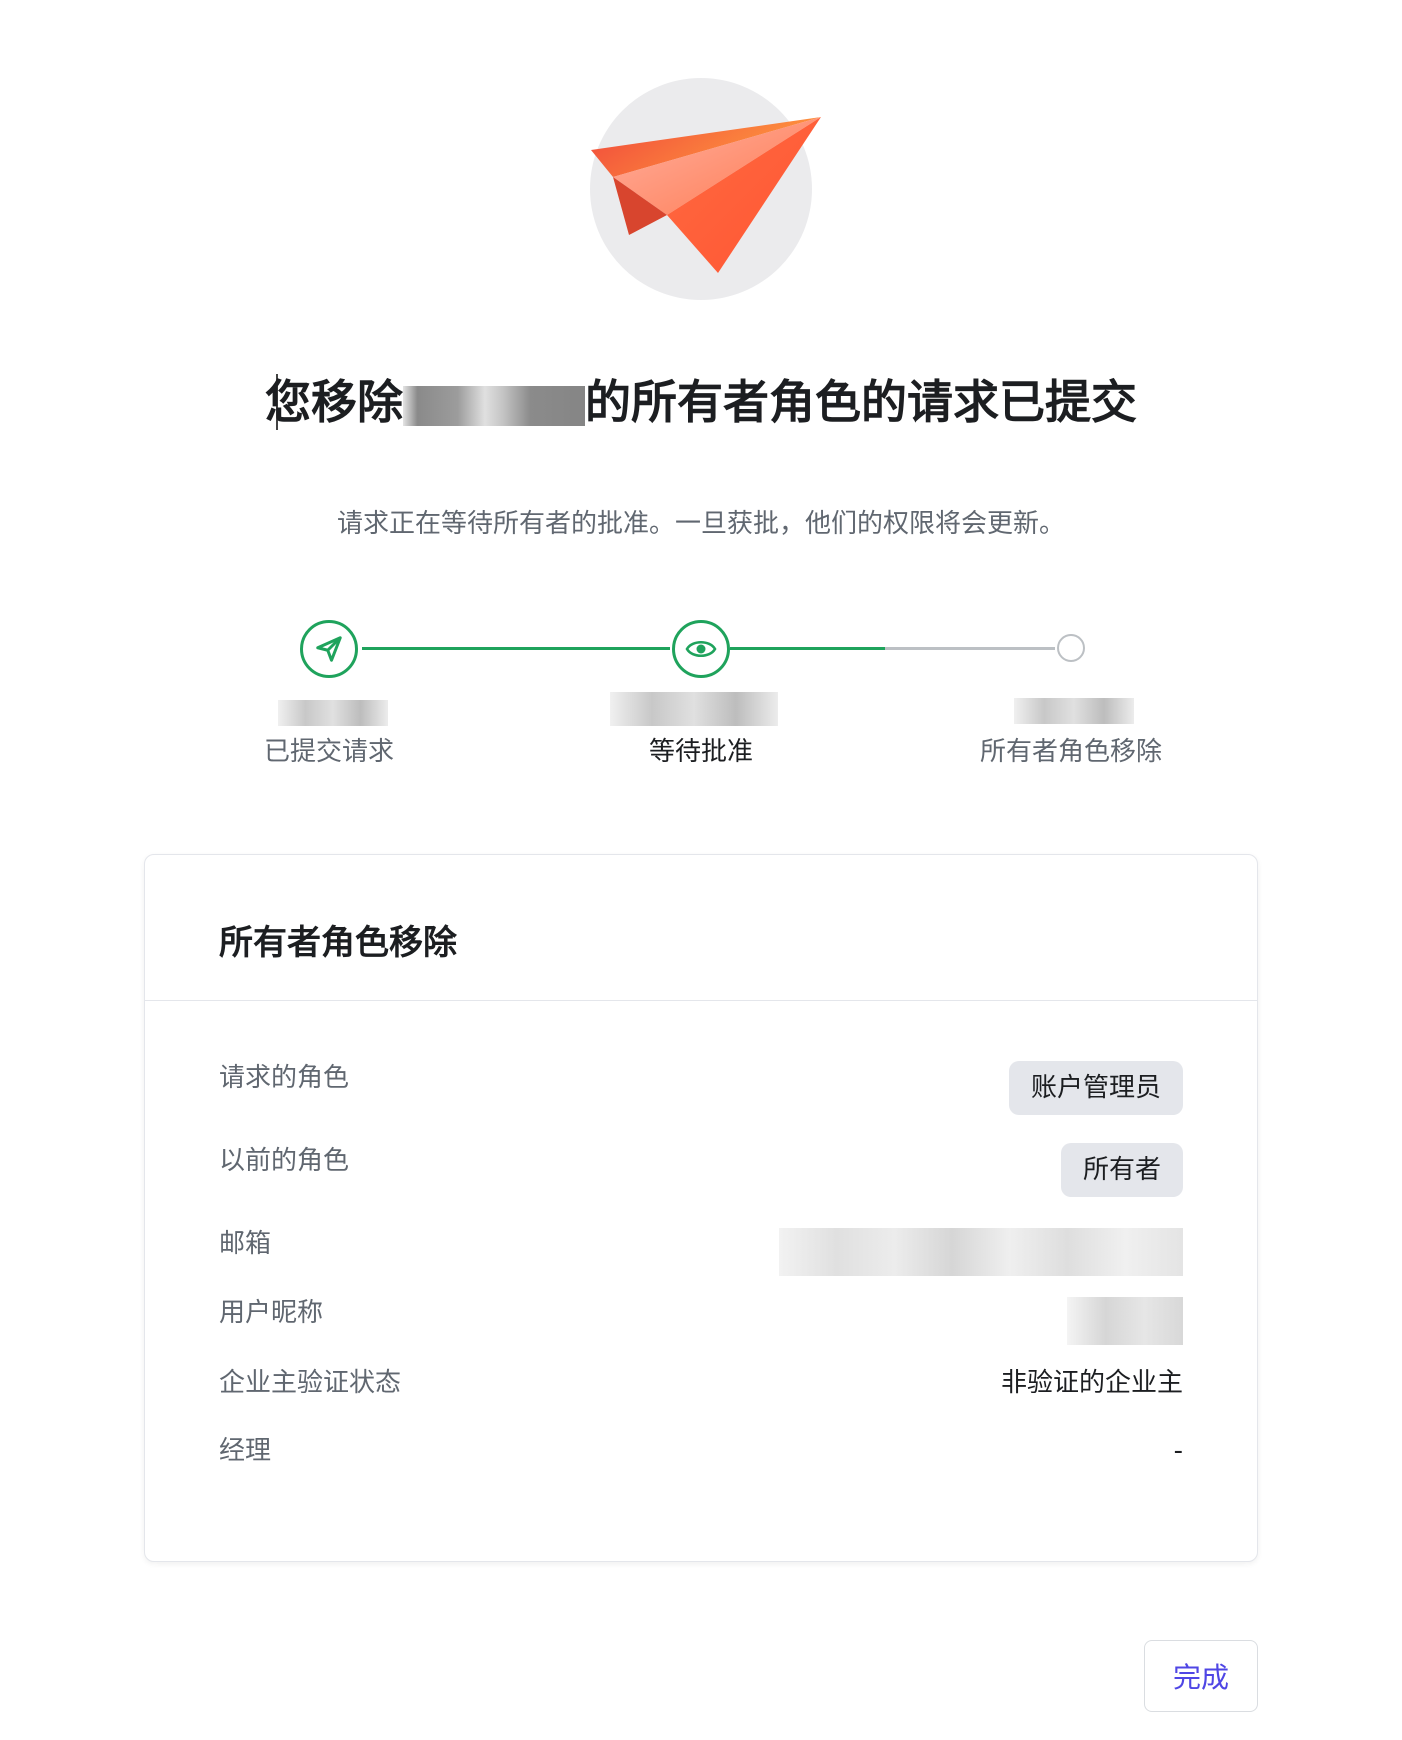 The height and width of the screenshot is (1740, 1402). What do you see at coordinates (700, 524) in the screenshot?
I see `page-subtitle: 请求正在等待所有者的批准。一旦获批，他们的权限将会更新。` at bounding box center [700, 524].